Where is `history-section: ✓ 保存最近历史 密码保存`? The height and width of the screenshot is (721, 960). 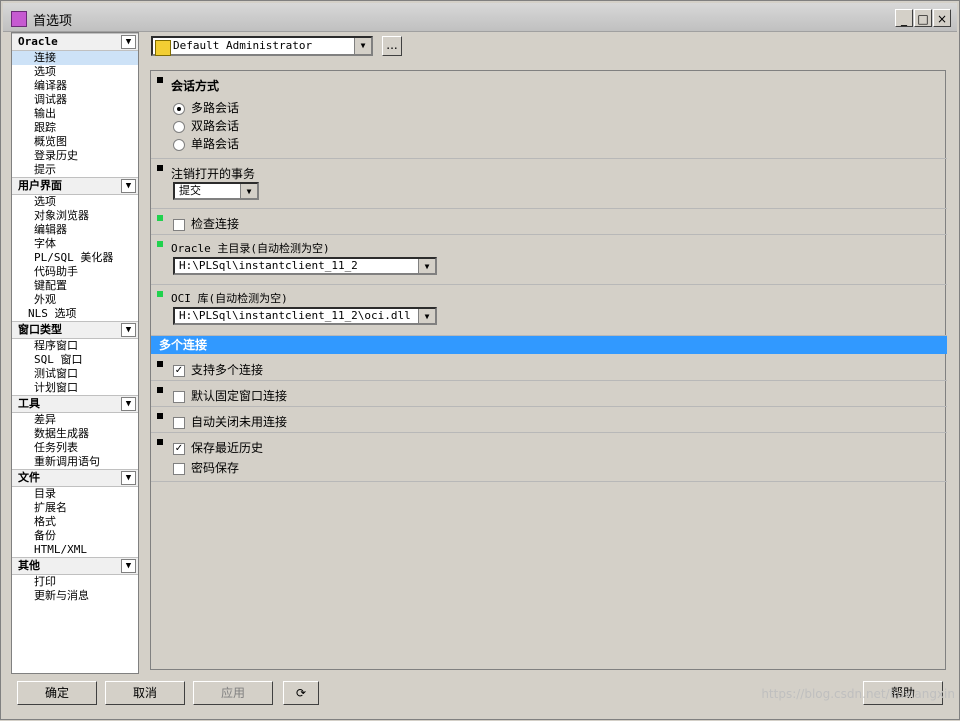
history-section: ✓ 保存最近历史 密码保存 is located at coordinates (549, 457).